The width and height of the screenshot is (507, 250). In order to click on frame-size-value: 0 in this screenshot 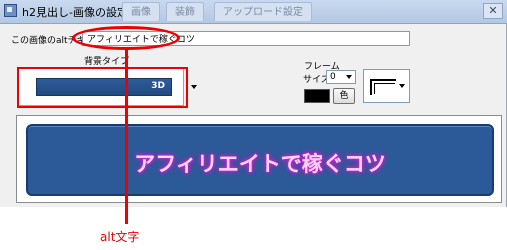, I will do `click(333, 77)`.